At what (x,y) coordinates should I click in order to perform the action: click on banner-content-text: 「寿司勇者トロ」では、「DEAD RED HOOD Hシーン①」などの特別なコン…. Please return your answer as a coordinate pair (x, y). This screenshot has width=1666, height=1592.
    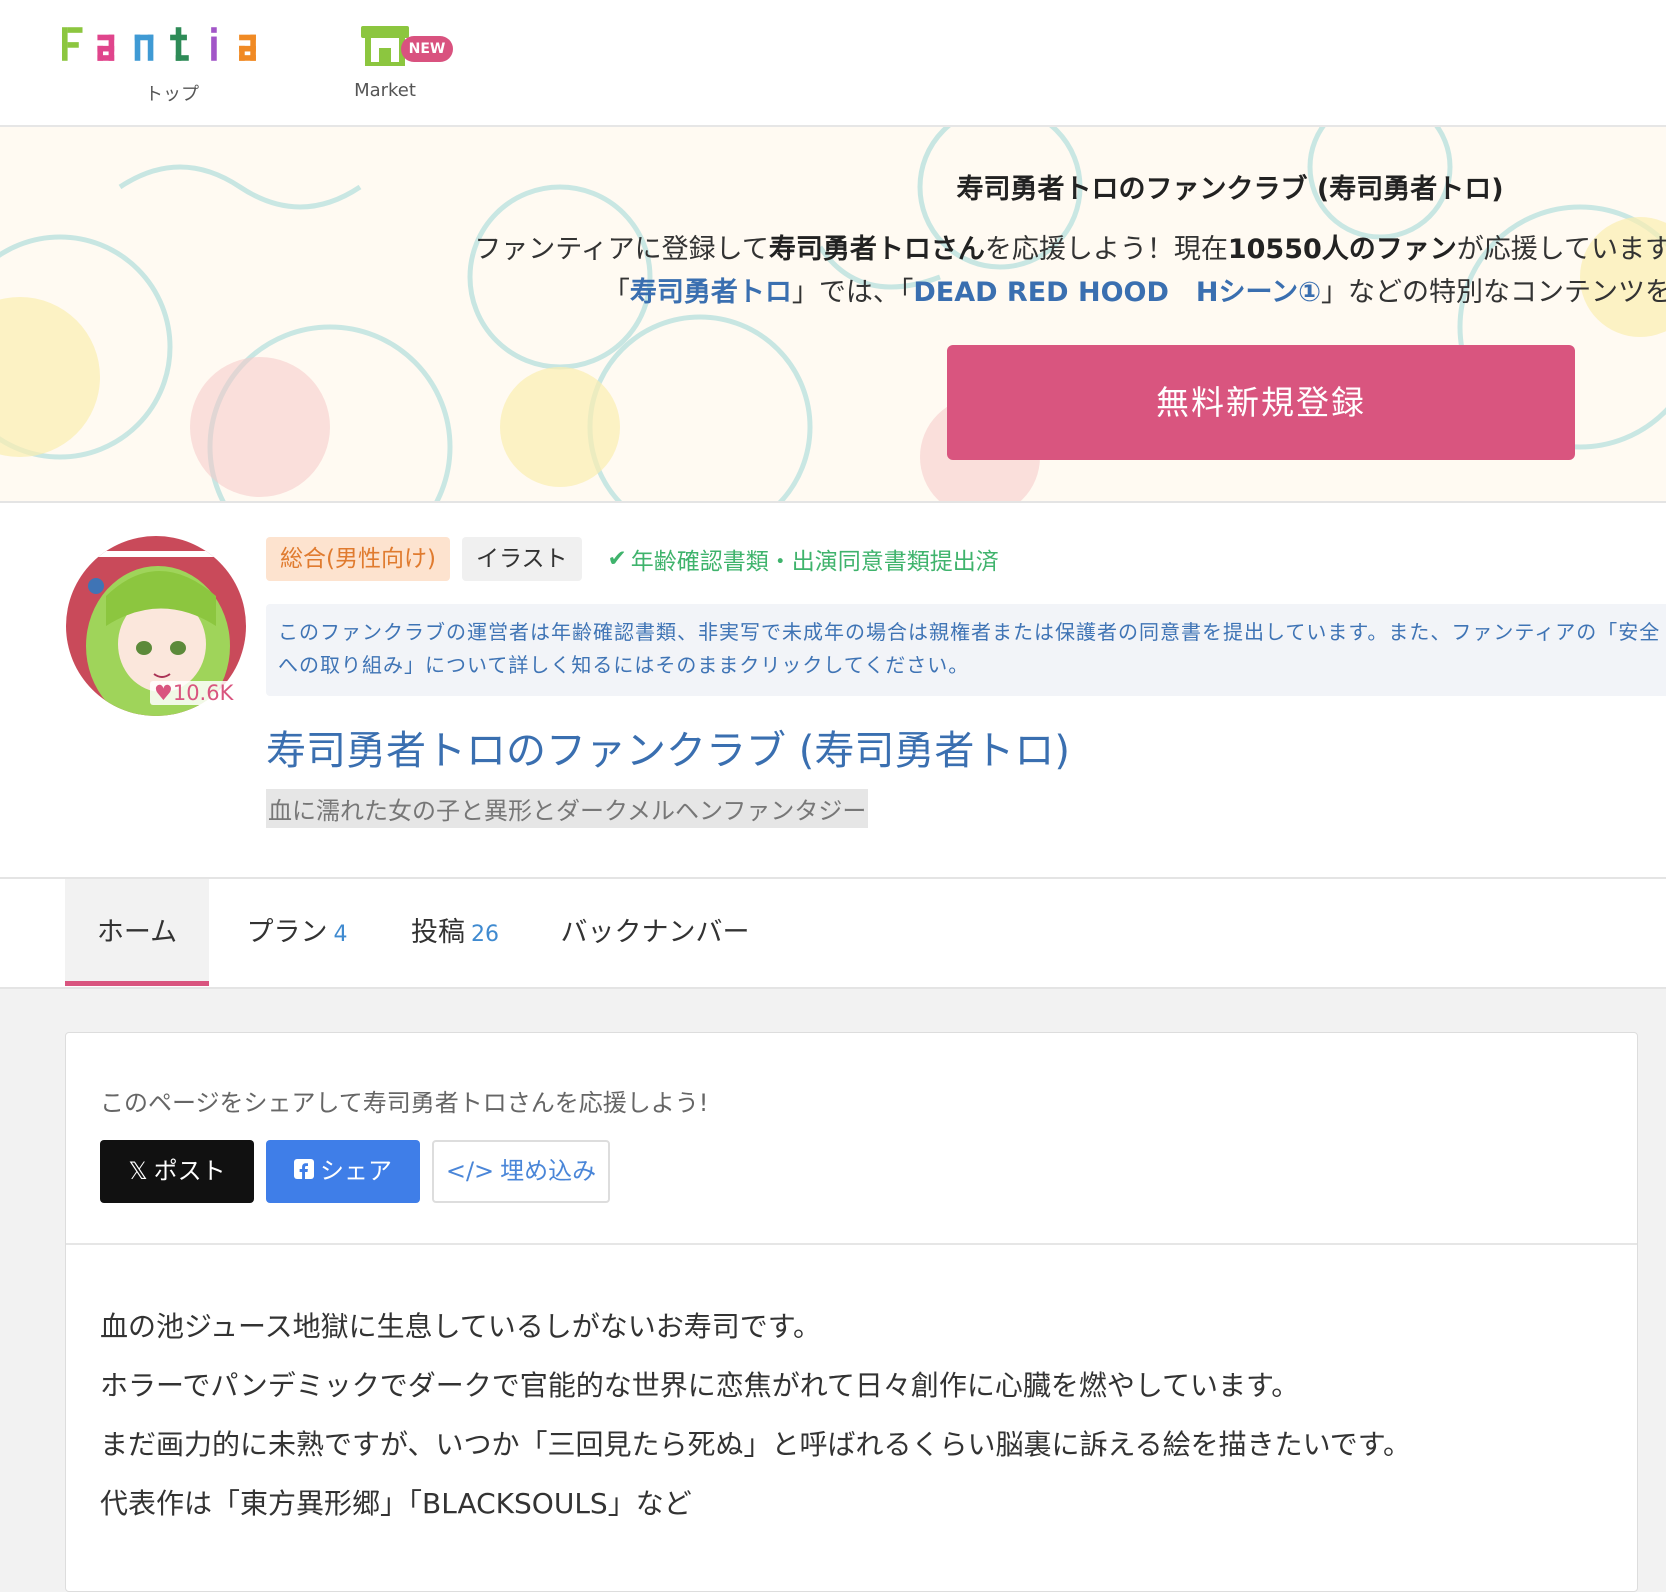
    Looking at the image, I should click on (1134, 289).